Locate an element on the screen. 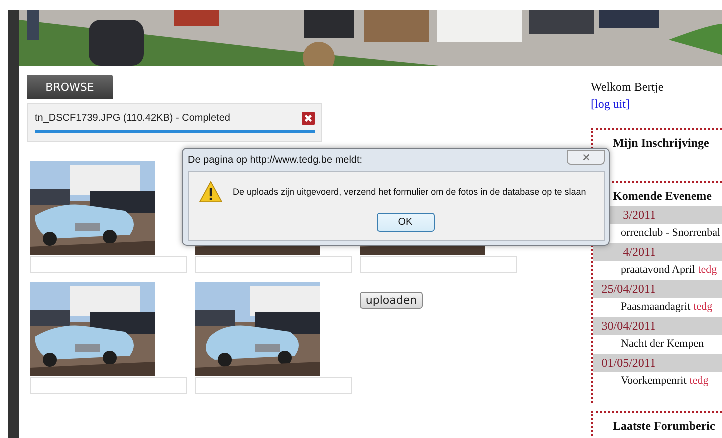  welcome-text: Welkom Bertje is located at coordinates (628, 88).